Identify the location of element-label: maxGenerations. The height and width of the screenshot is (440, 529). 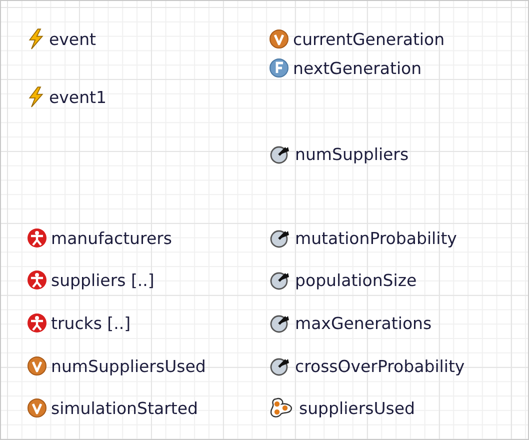
(363, 323).